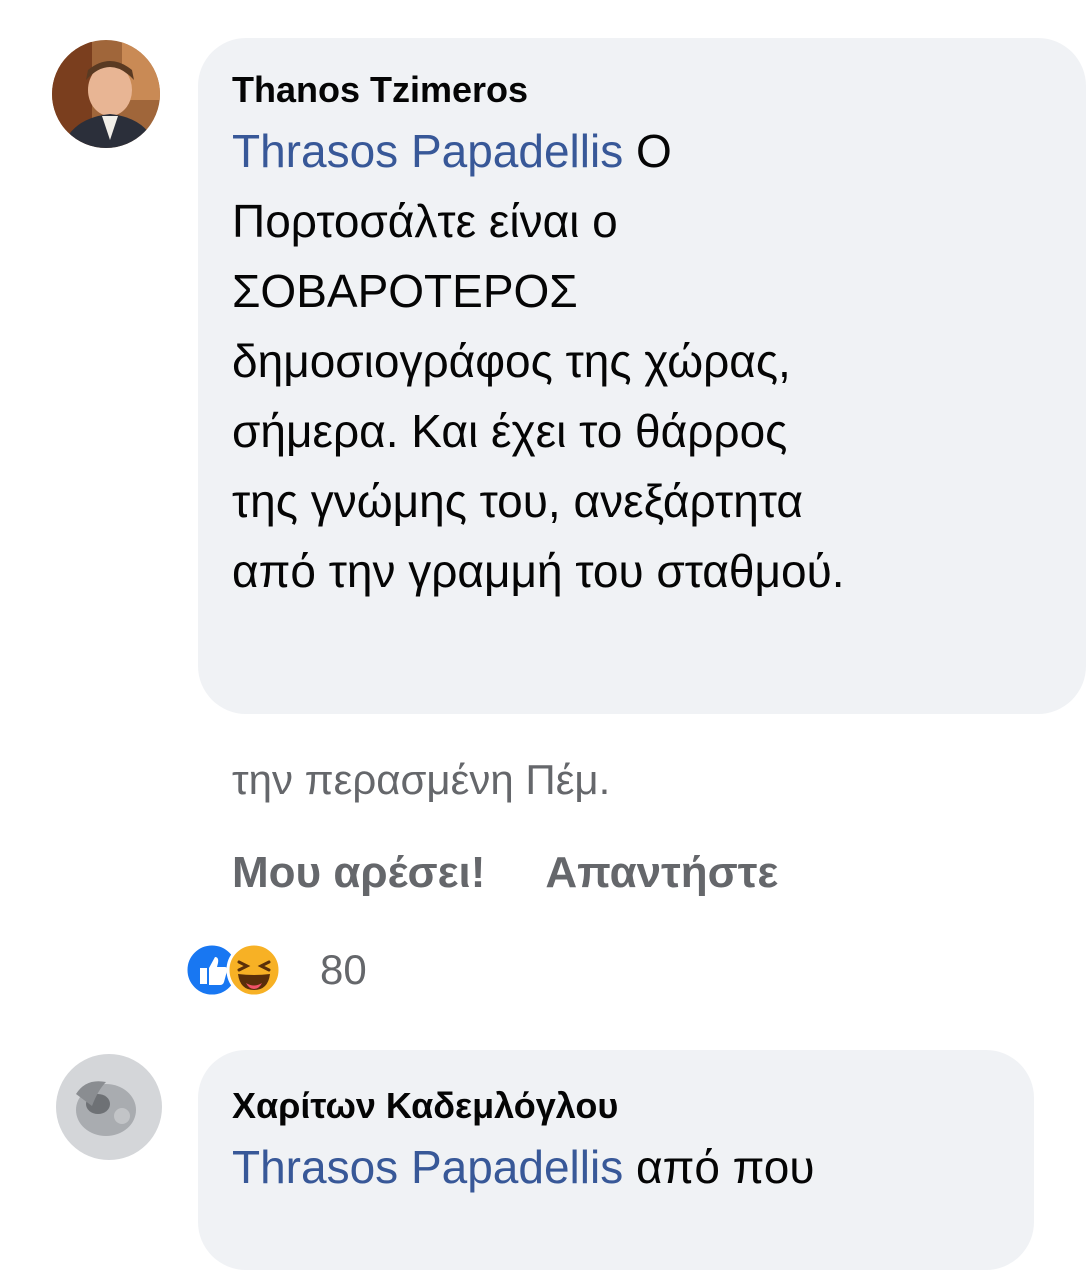  I want to click on haha-icon, so click(254, 970).